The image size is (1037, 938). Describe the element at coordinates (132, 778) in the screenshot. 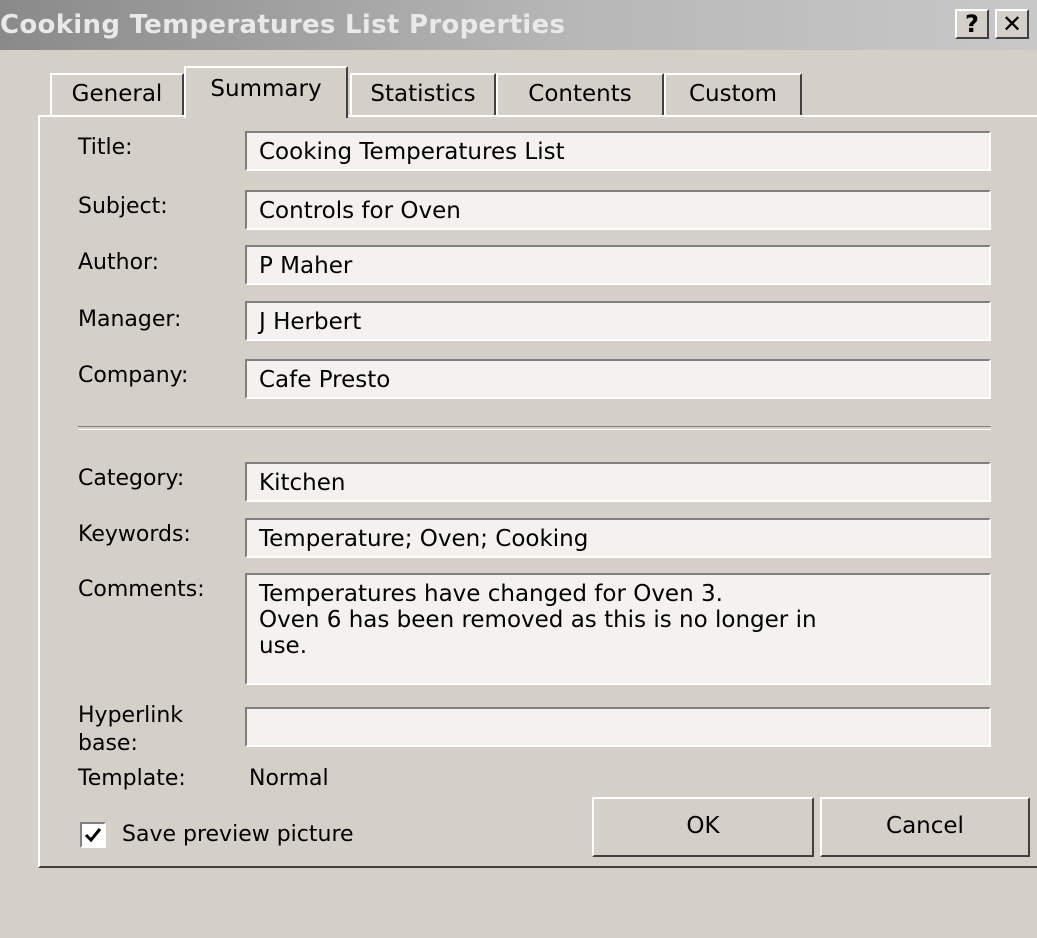

I see `template-label: Template:` at that location.